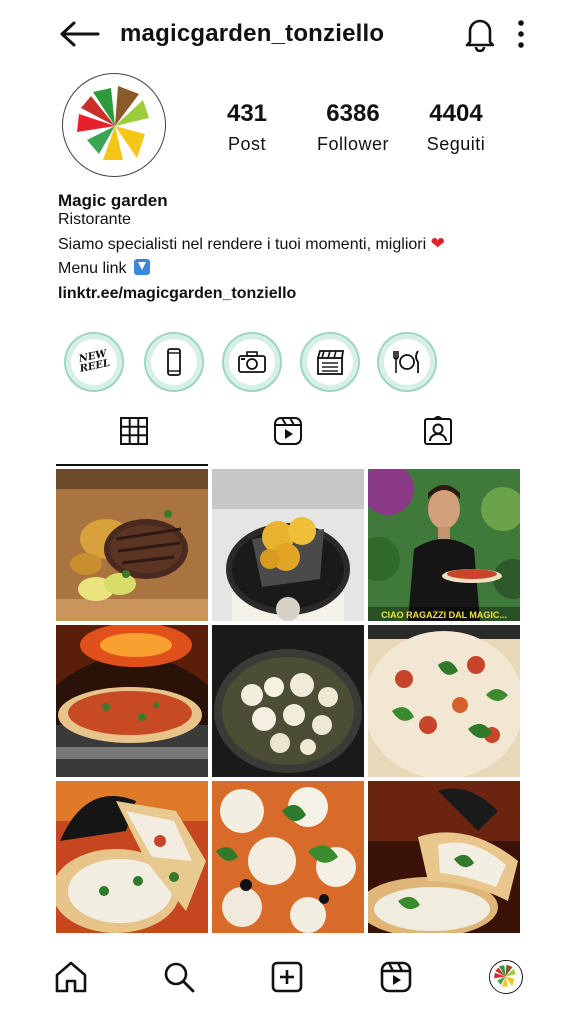 This screenshot has height=1024, width=576. I want to click on stat-following-label: Seguiti, so click(456, 144).